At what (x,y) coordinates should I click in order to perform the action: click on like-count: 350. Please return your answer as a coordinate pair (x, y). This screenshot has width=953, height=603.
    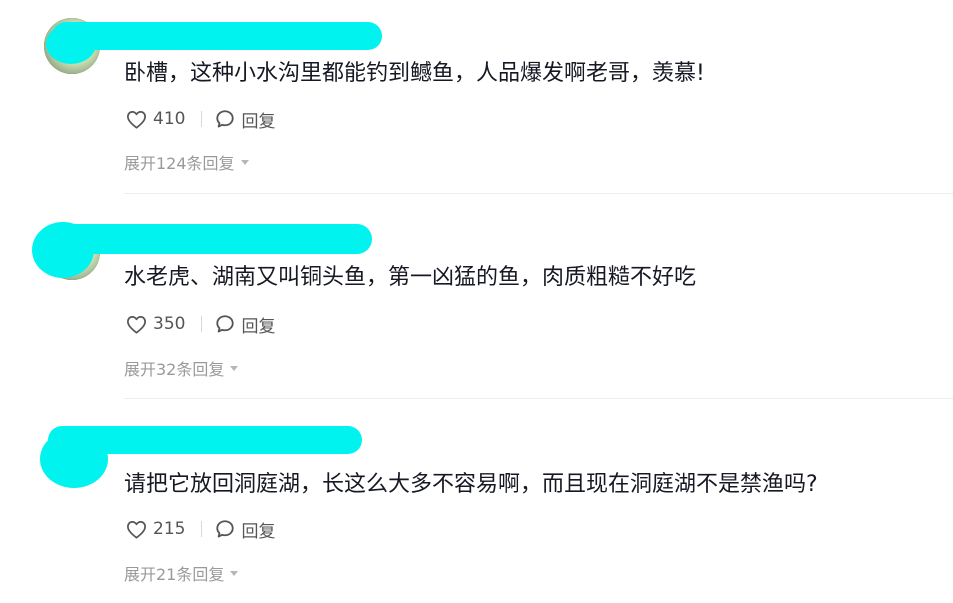
    Looking at the image, I should click on (169, 324).